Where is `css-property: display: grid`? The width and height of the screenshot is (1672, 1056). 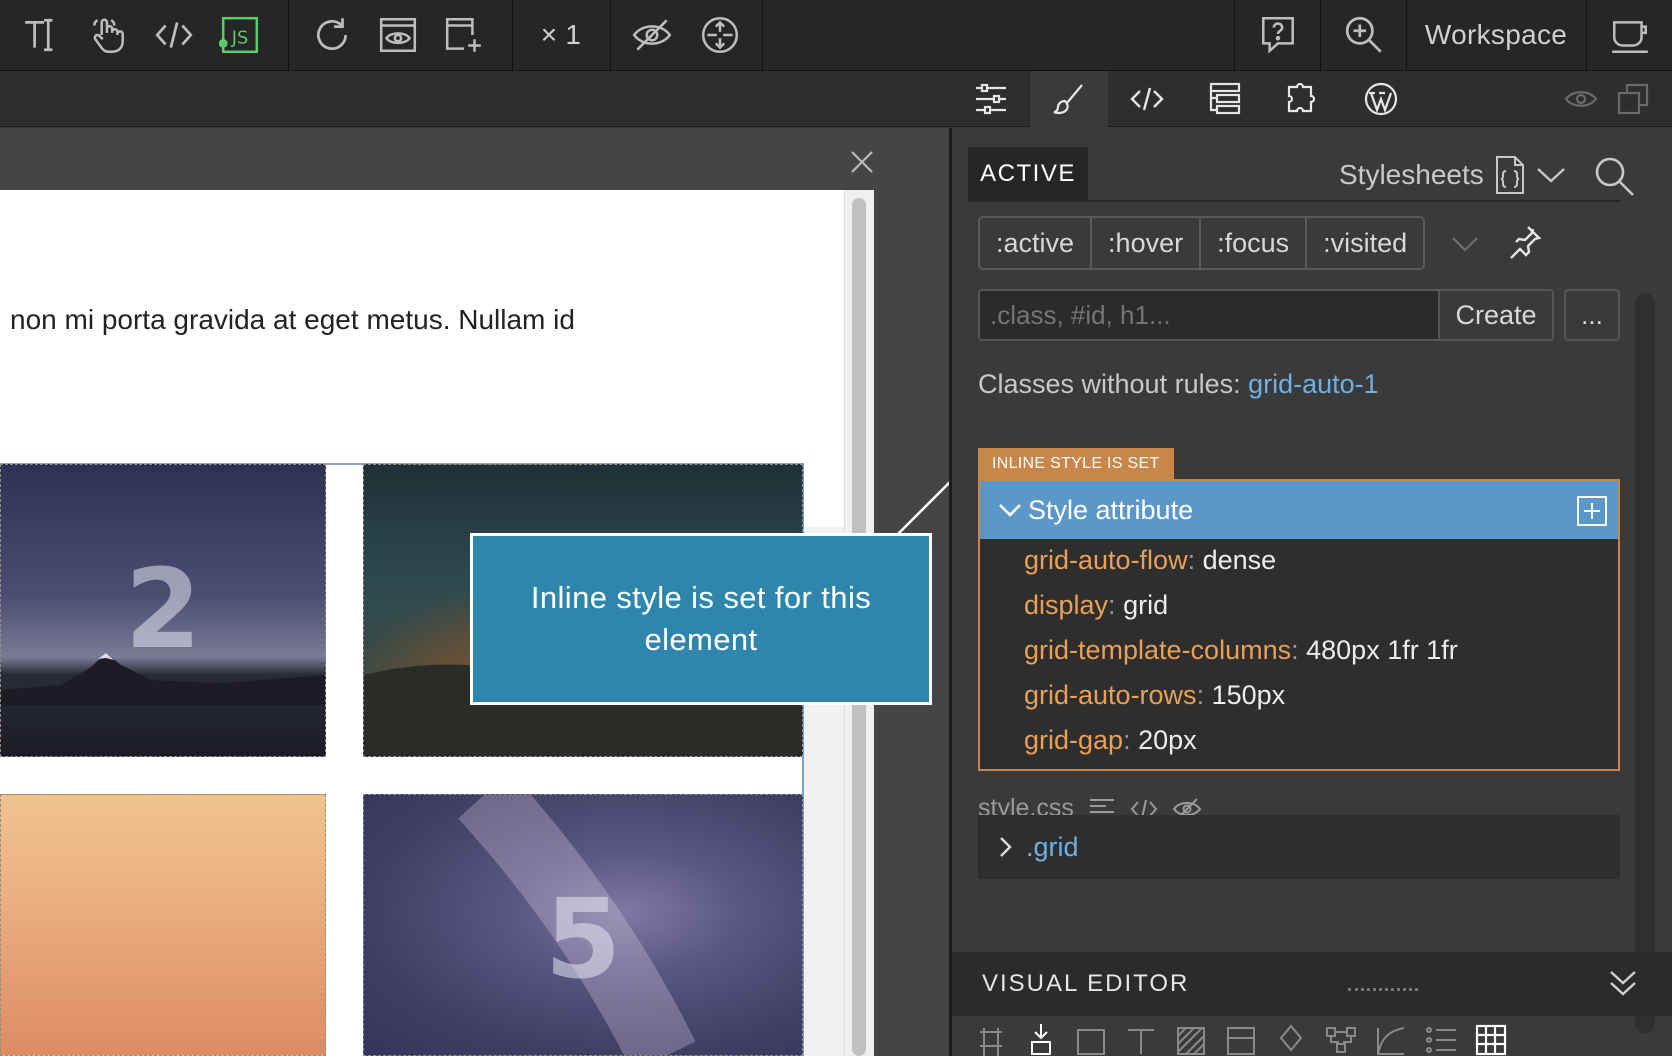 css-property: display: grid is located at coordinates (1096, 605).